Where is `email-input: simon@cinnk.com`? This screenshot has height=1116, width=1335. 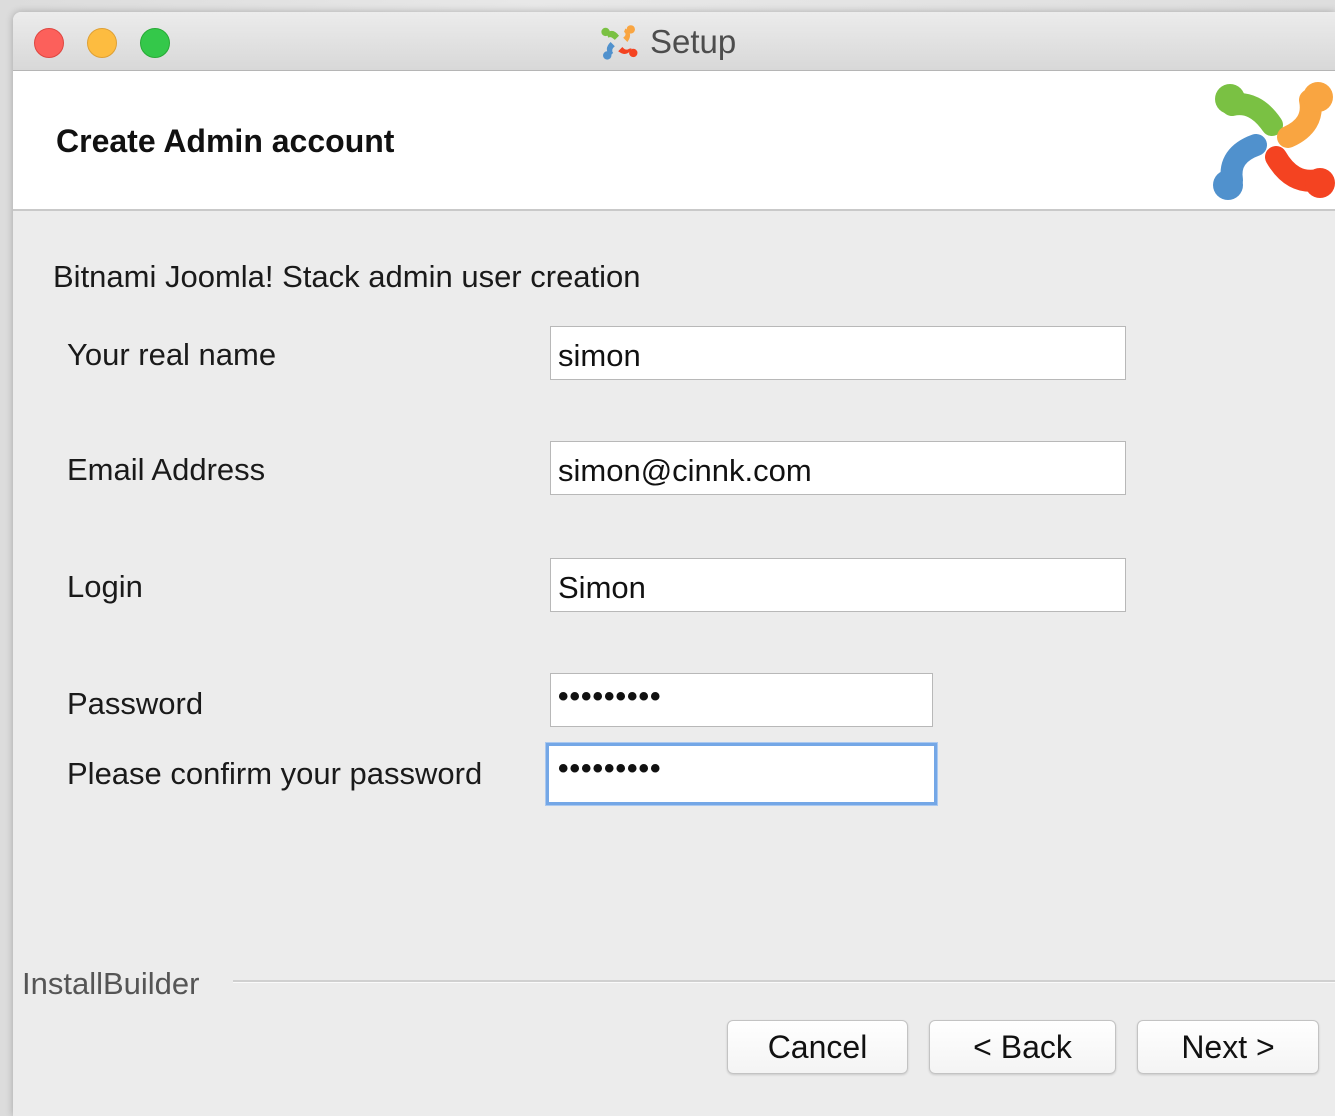 email-input: simon@cinnk.com is located at coordinates (838, 468).